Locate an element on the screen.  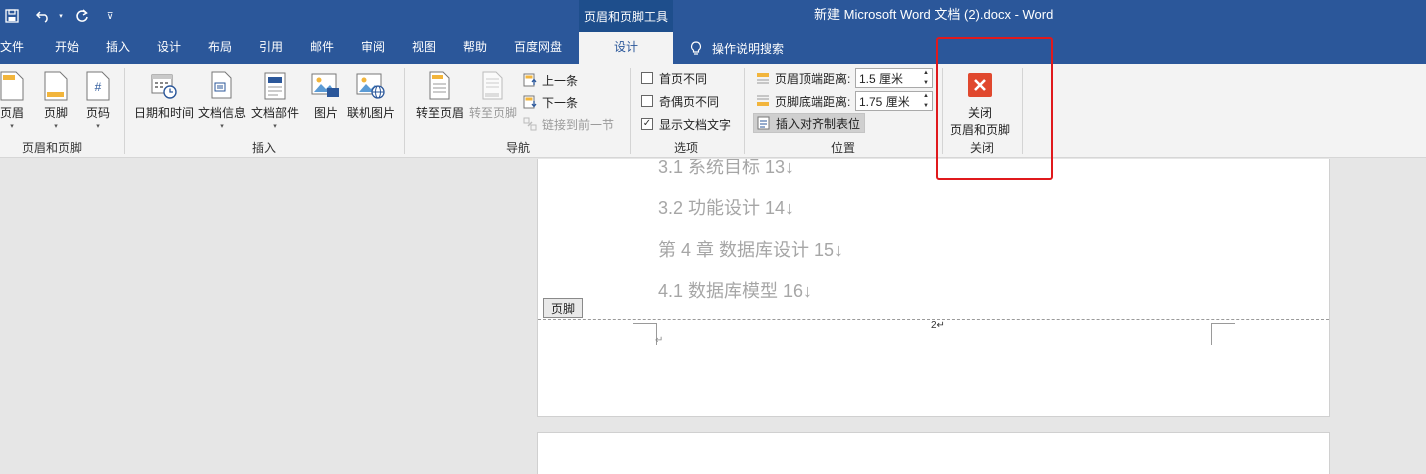
different-first-page-checkbox: 首页不同 is located at coordinates (674, 78).